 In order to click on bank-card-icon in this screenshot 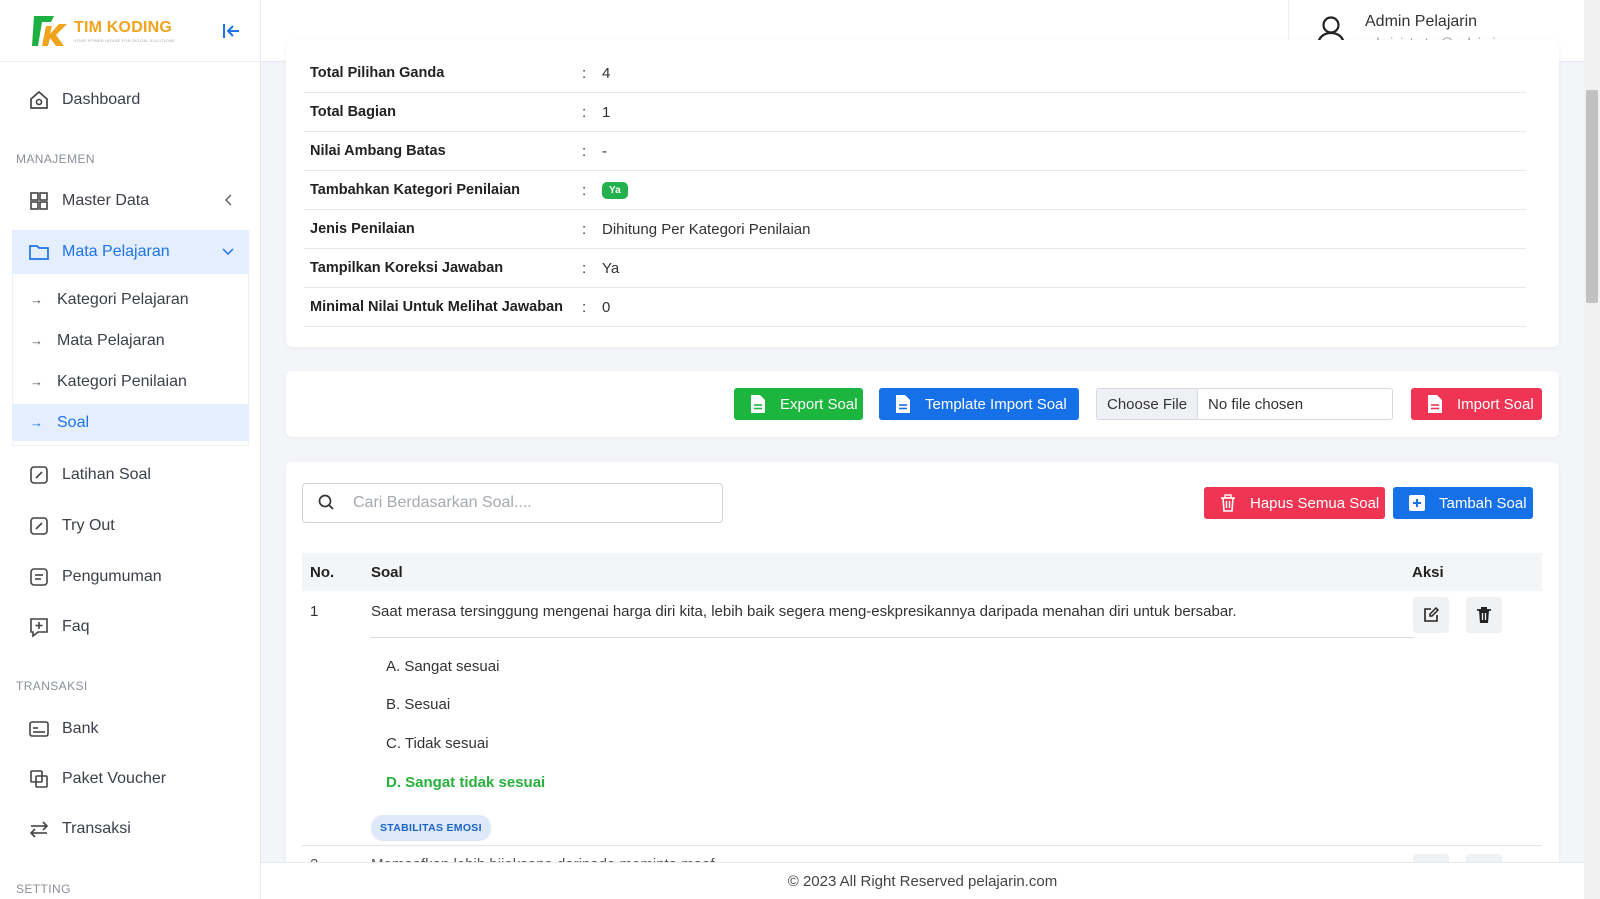, I will do `click(39, 729)`.